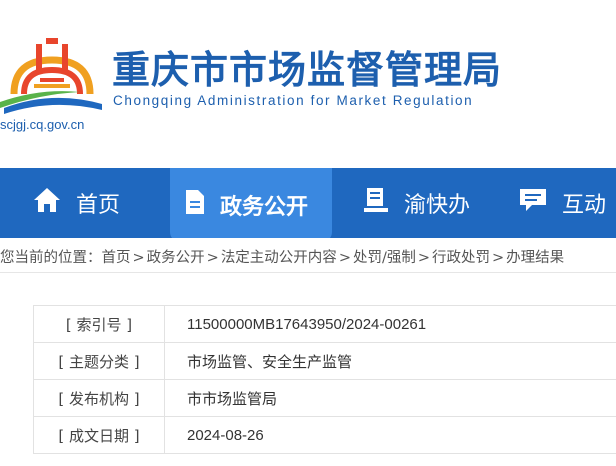 The height and width of the screenshot is (466, 616). What do you see at coordinates (52, 80) in the screenshot?
I see `site-logo` at bounding box center [52, 80].